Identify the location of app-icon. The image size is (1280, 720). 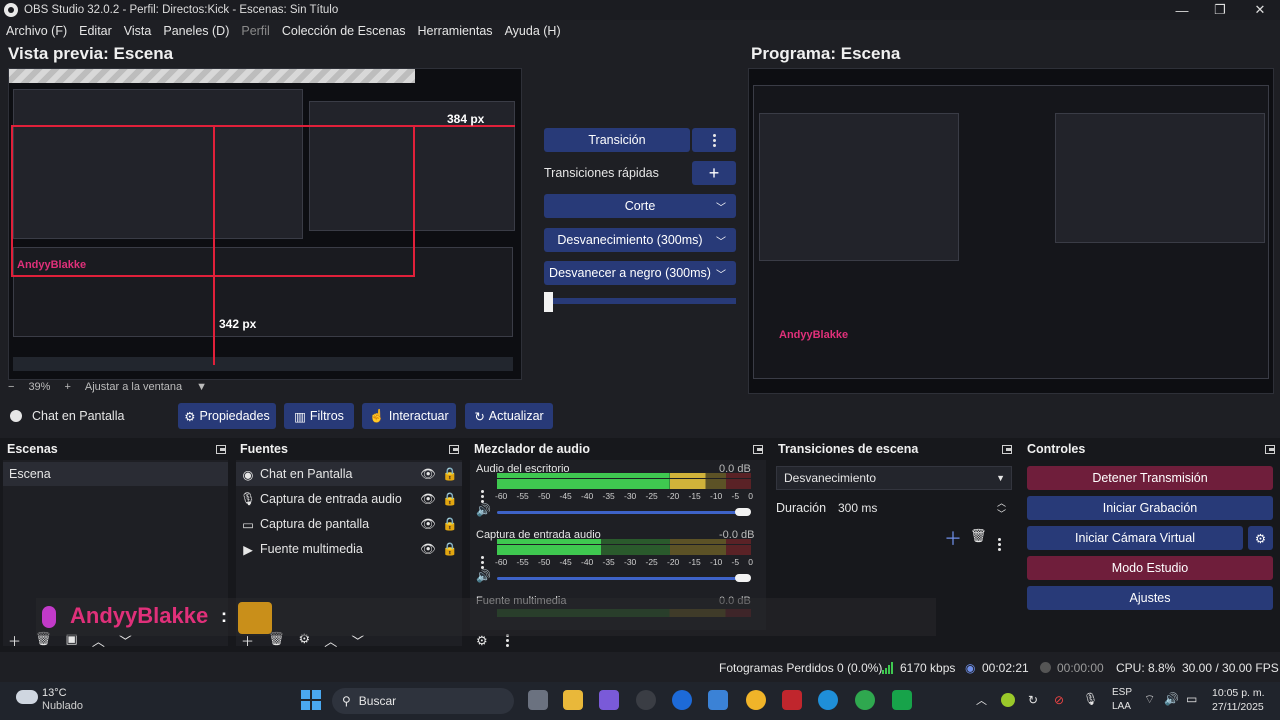
(902, 700).